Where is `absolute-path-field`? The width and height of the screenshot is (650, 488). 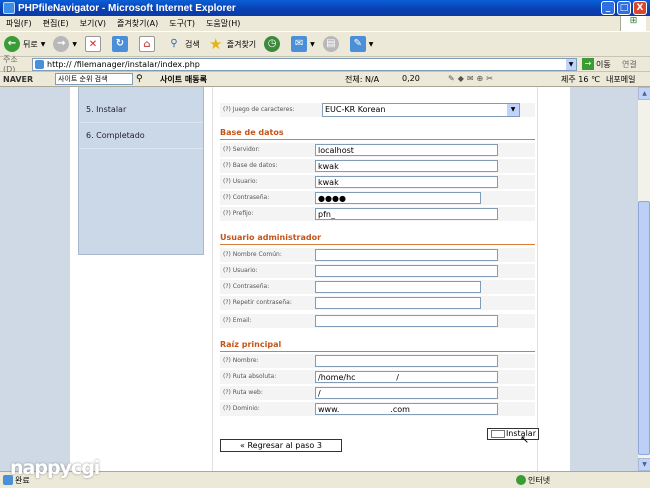
absolute-path-field is located at coordinates (406, 377).